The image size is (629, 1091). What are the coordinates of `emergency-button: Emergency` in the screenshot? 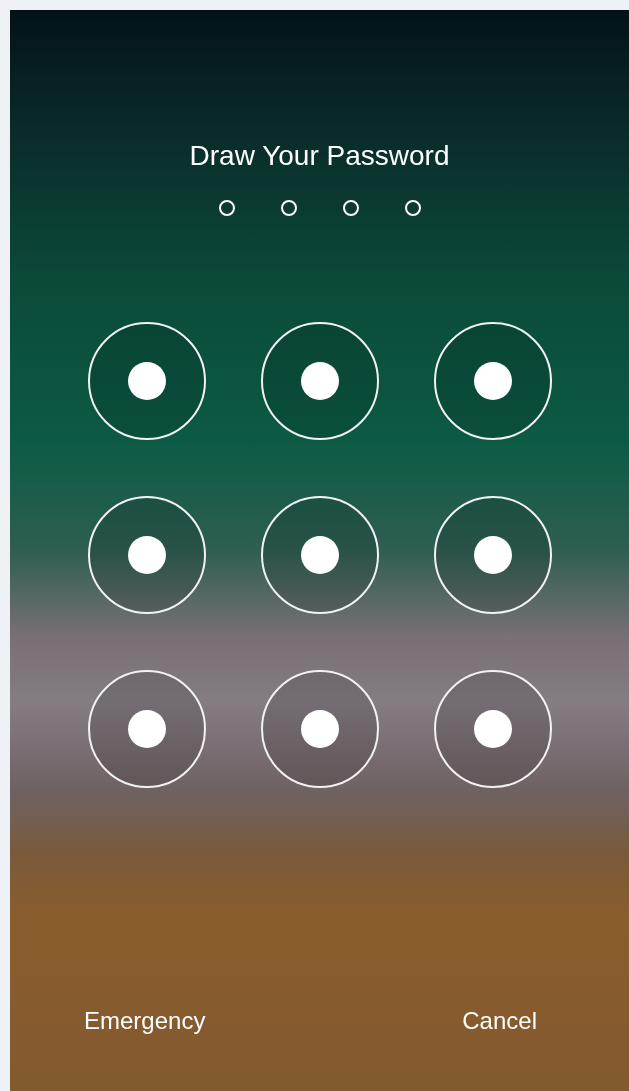 It's located at (145, 1021).